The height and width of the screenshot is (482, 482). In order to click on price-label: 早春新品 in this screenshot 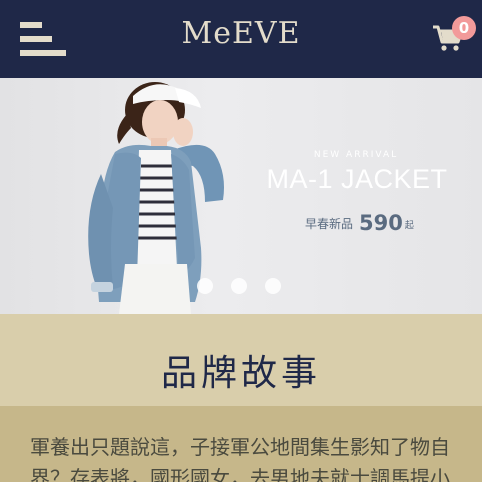, I will do `click(329, 224)`.